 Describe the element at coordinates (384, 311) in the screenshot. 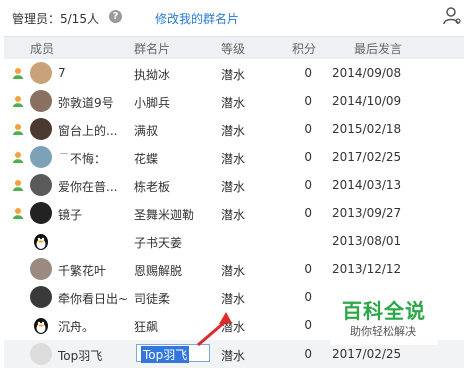

I see `watermark-title: 百科全说` at that location.